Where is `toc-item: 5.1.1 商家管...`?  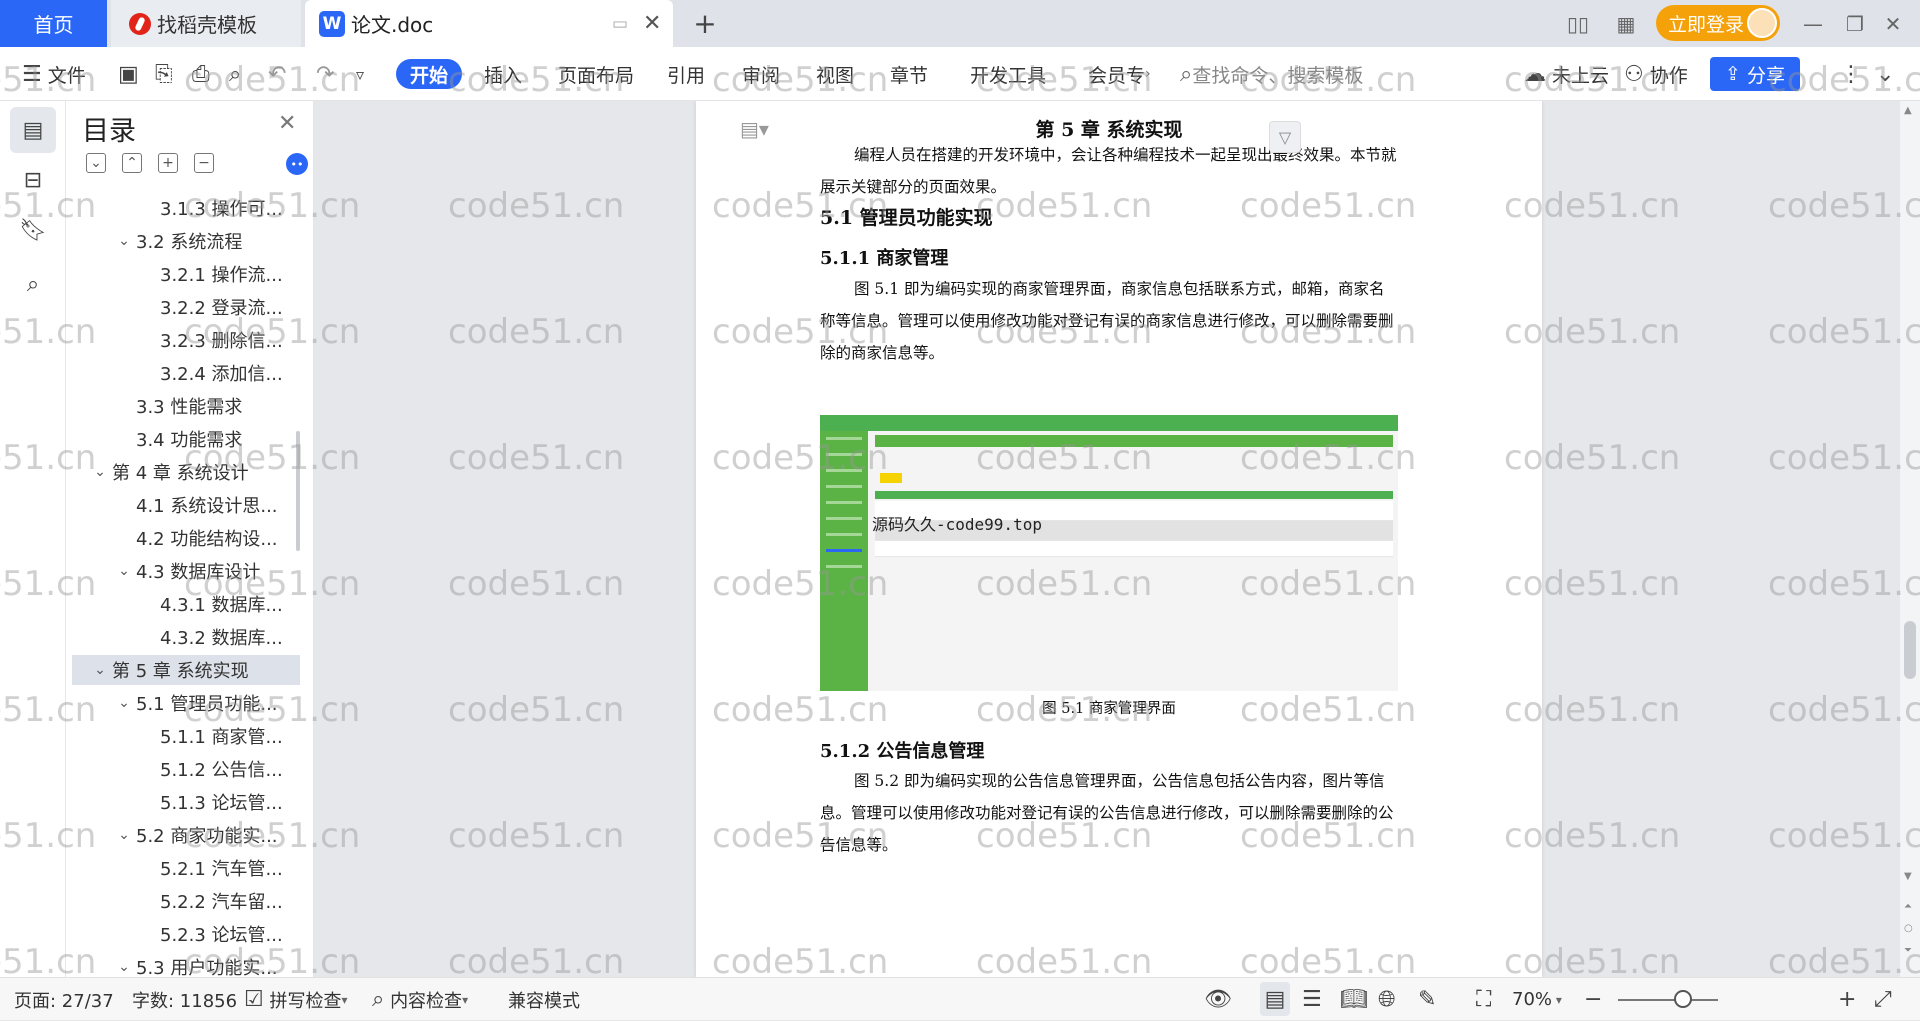
toc-item: 5.1.1 商家管... is located at coordinates (186, 736).